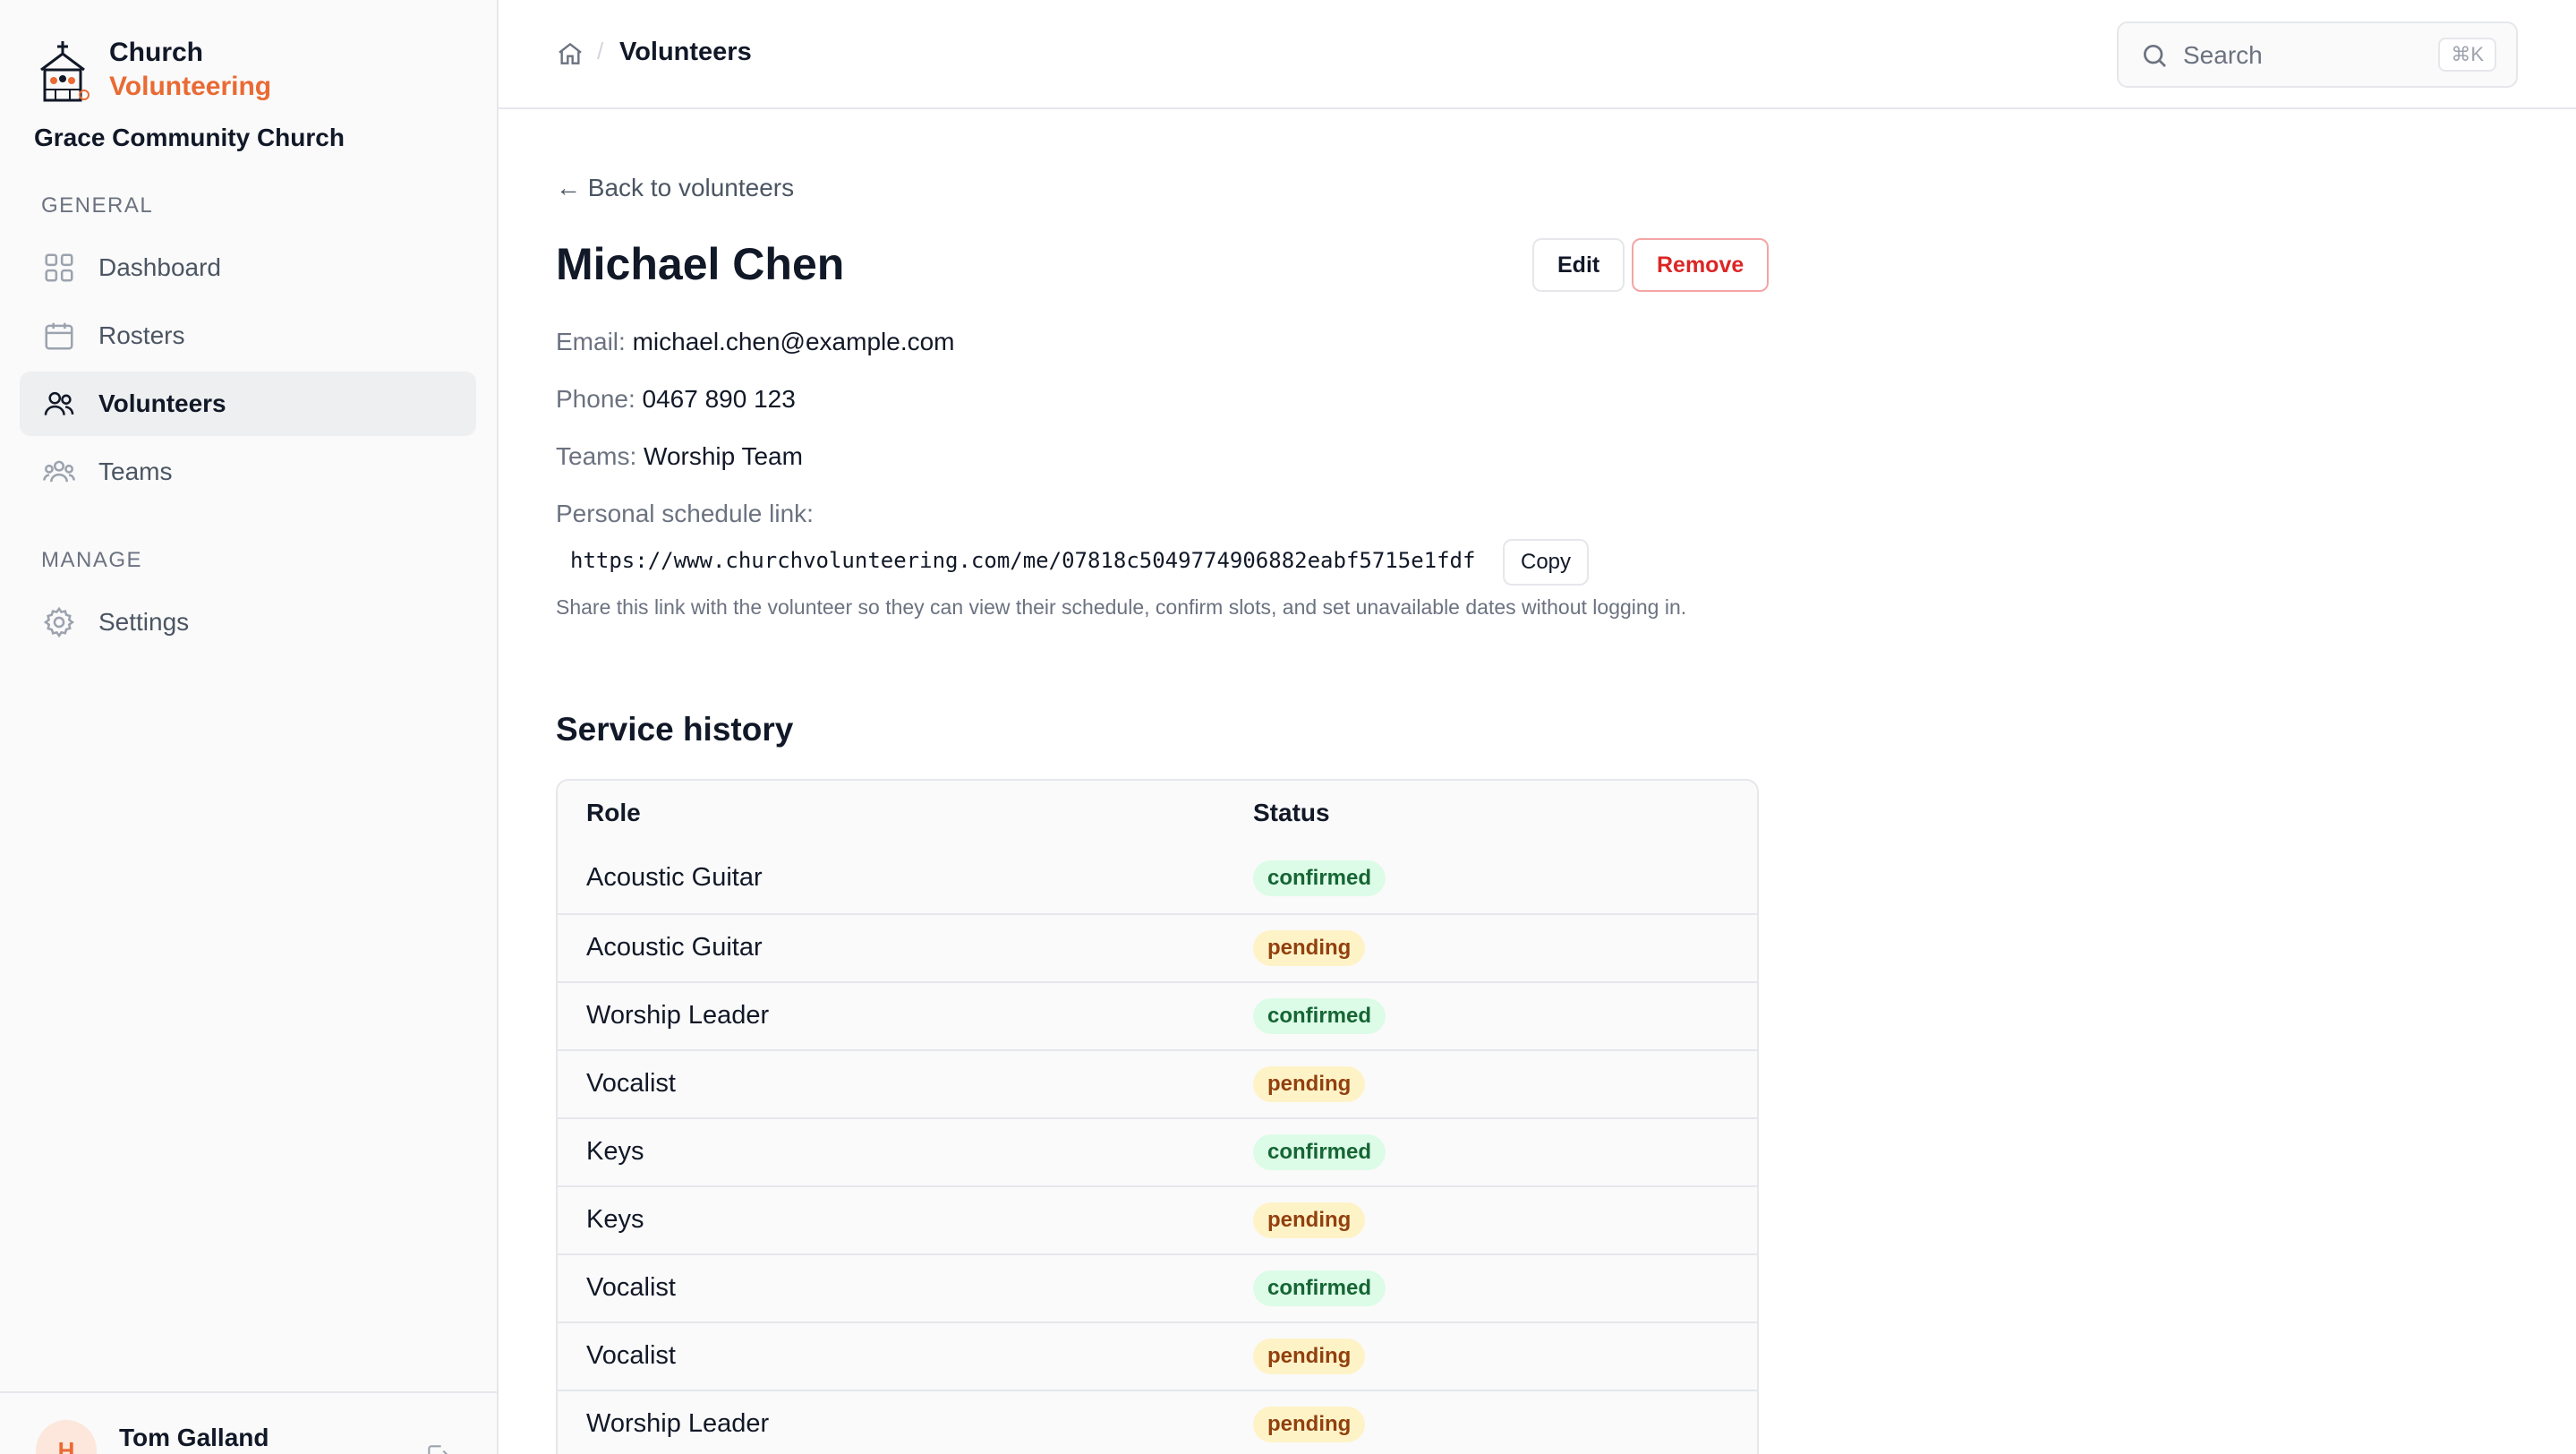 The height and width of the screenshot is (1454, 2576). I want to click on edit-button: Edit, so click(1578, 265).